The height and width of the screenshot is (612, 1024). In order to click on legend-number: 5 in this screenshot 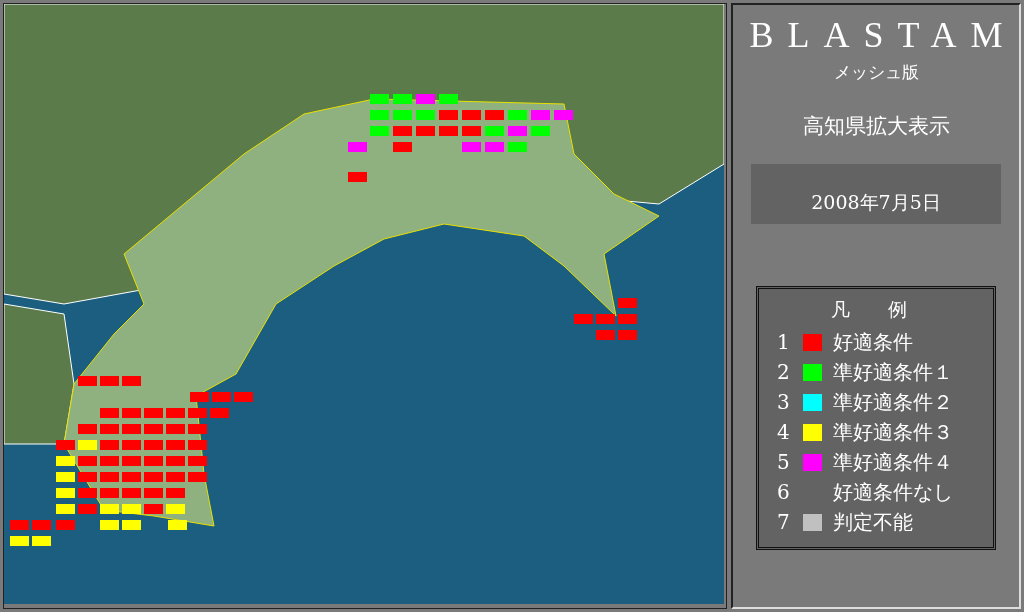, I will do `click(784, 462)`.